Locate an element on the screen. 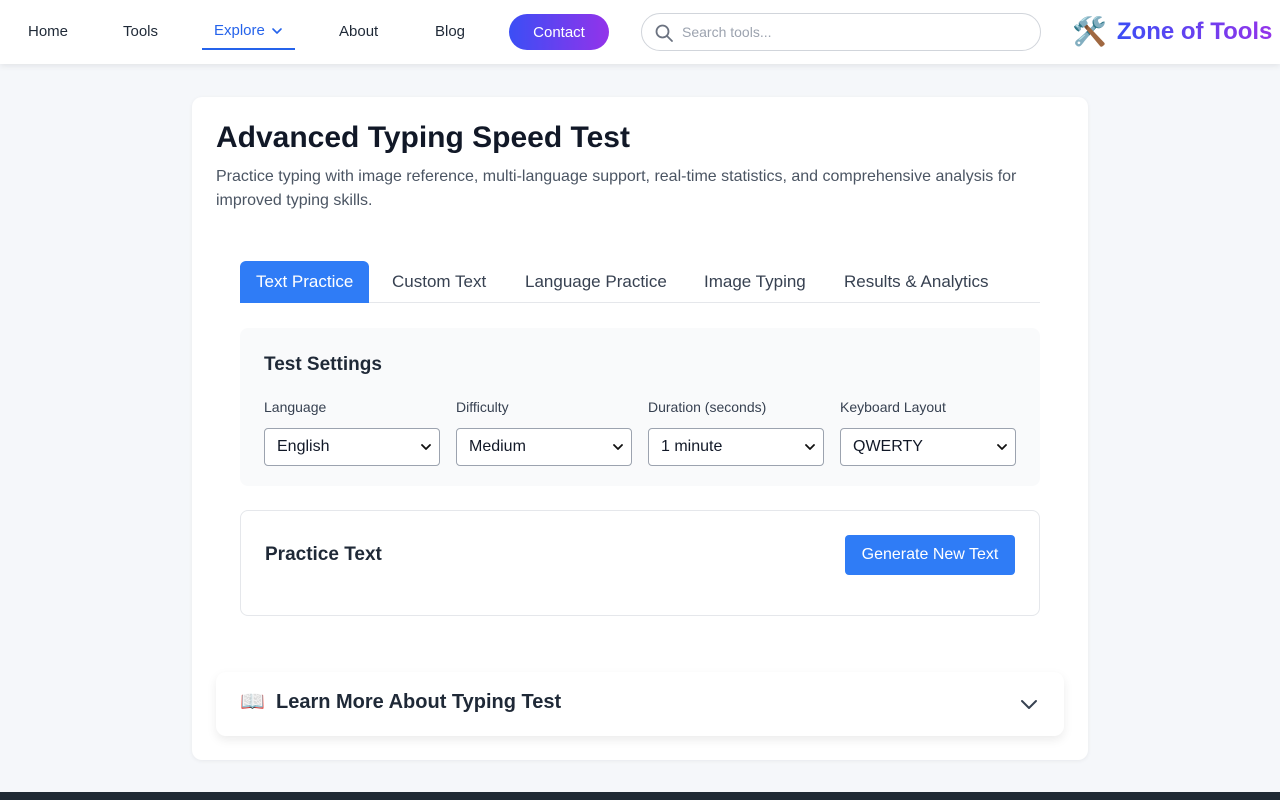  nav-explore-dropdown: Explore is located at coordinates (248, 32).